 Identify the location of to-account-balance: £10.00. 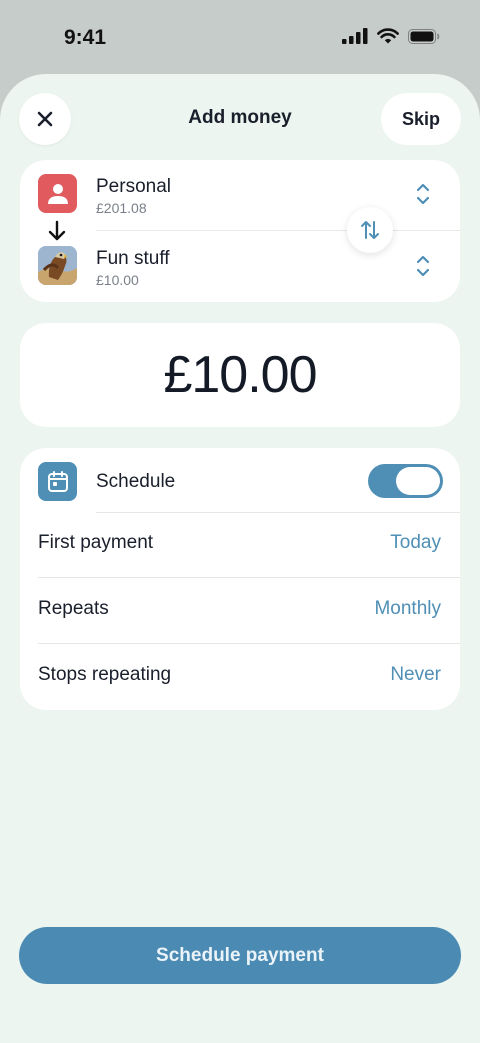
(117, 280).